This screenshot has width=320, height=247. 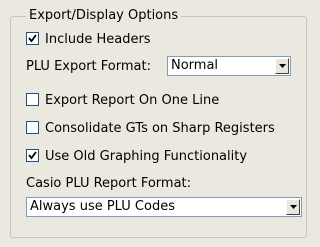 I want to click on plu-export-format-select: Normal, so click(x=229, y=66).